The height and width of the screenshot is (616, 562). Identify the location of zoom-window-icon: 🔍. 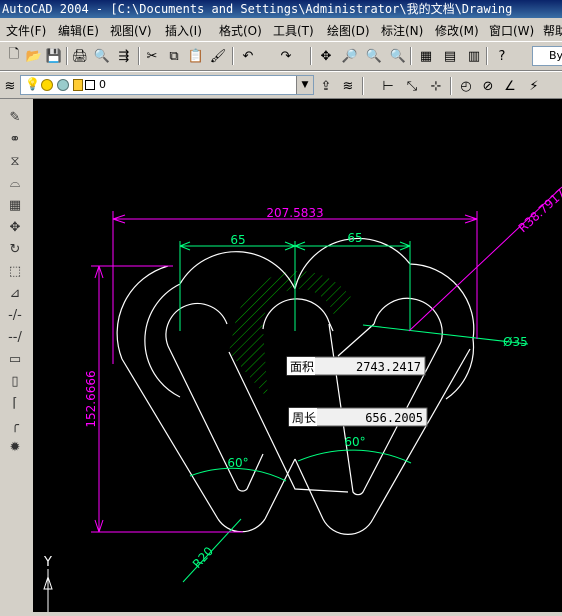
(374, 56).